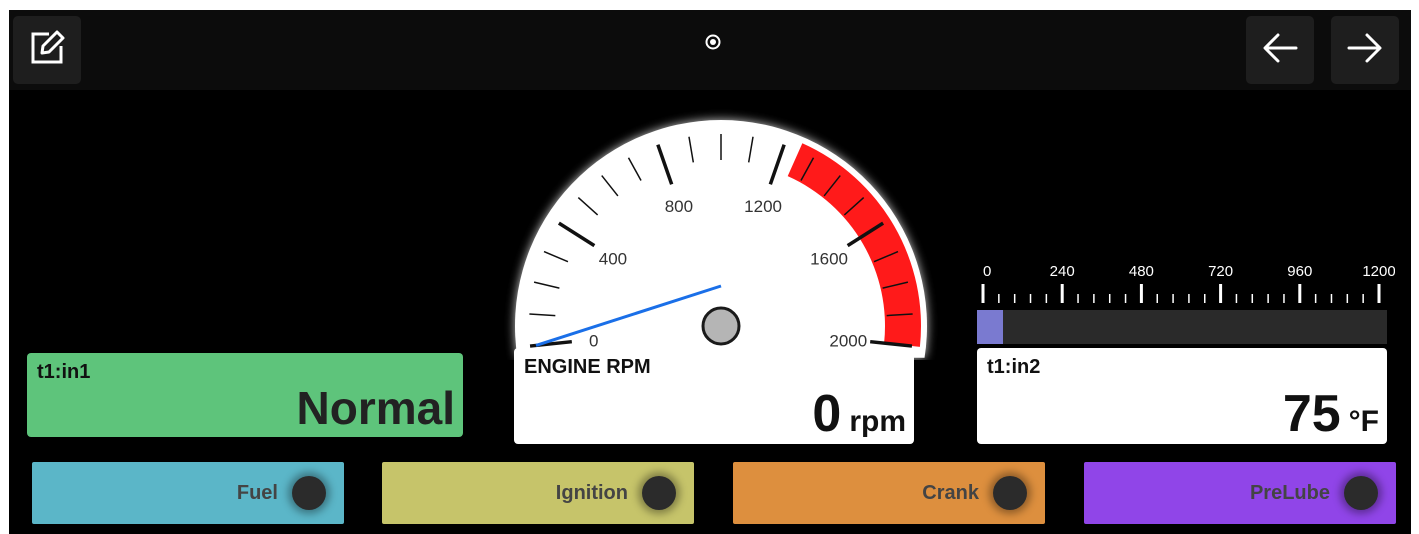 The image size is (1419, 534). What do you see at coordinates (721, 239) in the screenshot?
I see `rpm-gauge-dial: 0400800 120016002000` at bounding box center [721, 239].